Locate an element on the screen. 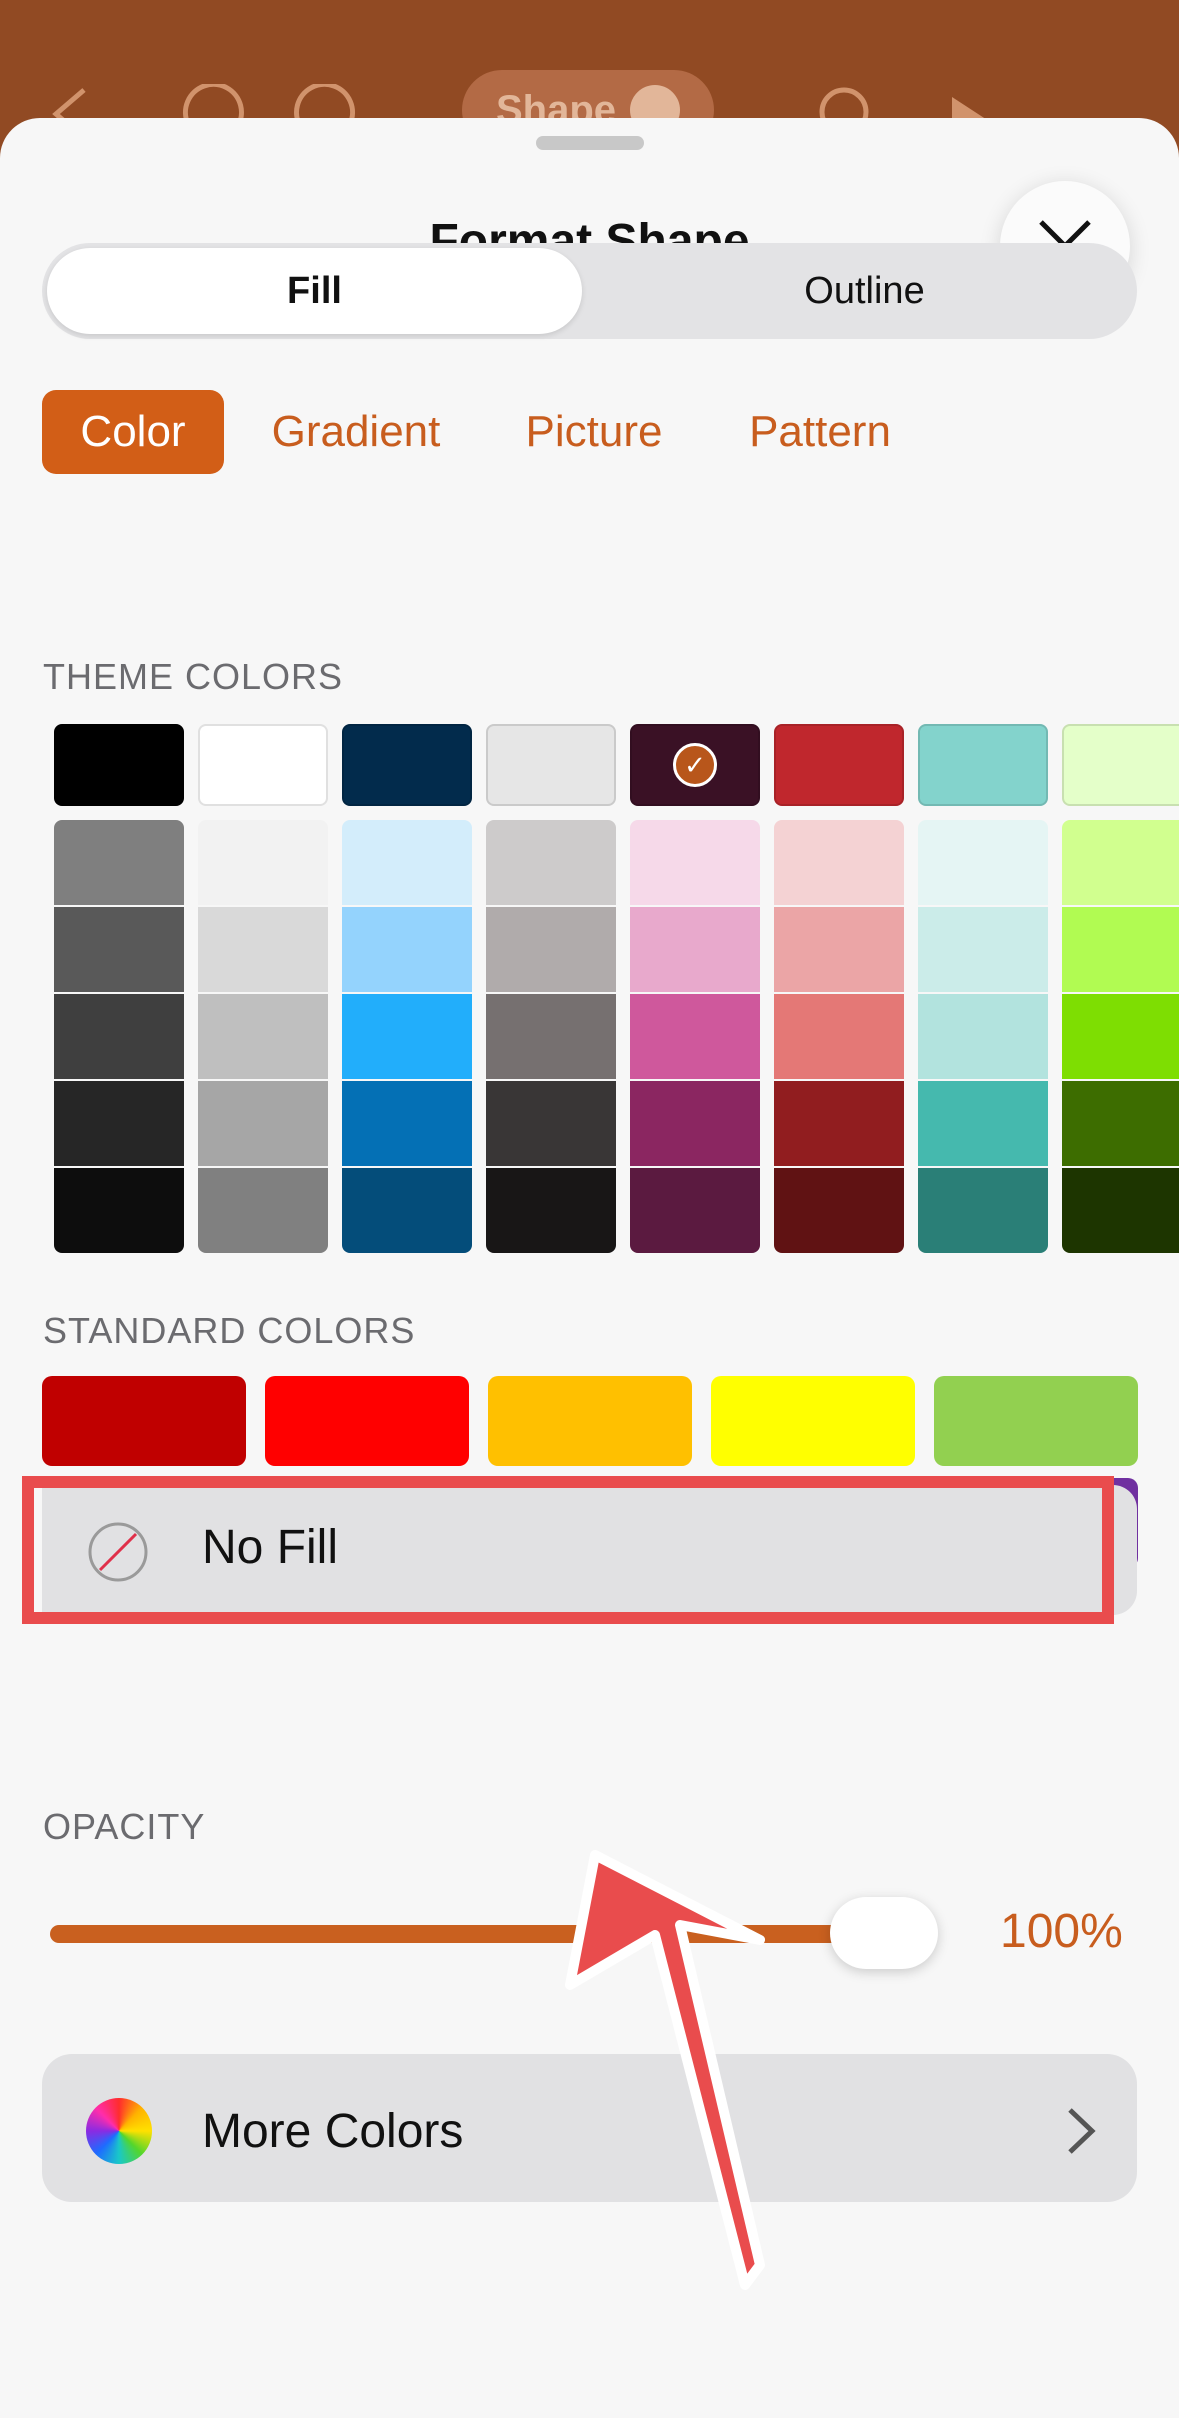 The width and height of the screenshot is (1179, 2418). opacity-value: 100% is located at coordinates (1061, 1931).